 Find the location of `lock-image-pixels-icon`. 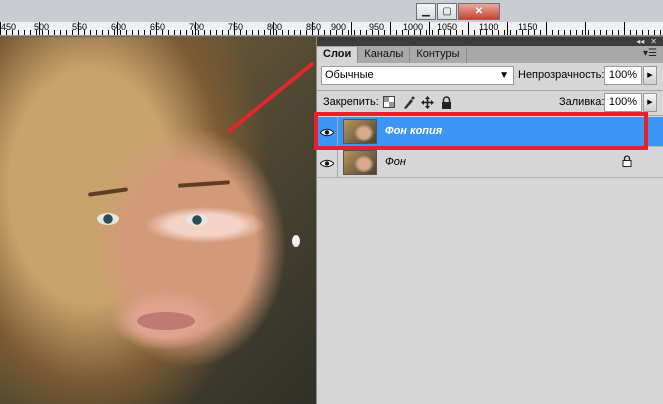

lock-image-pixels-icon is located at coordinates (408, 102).